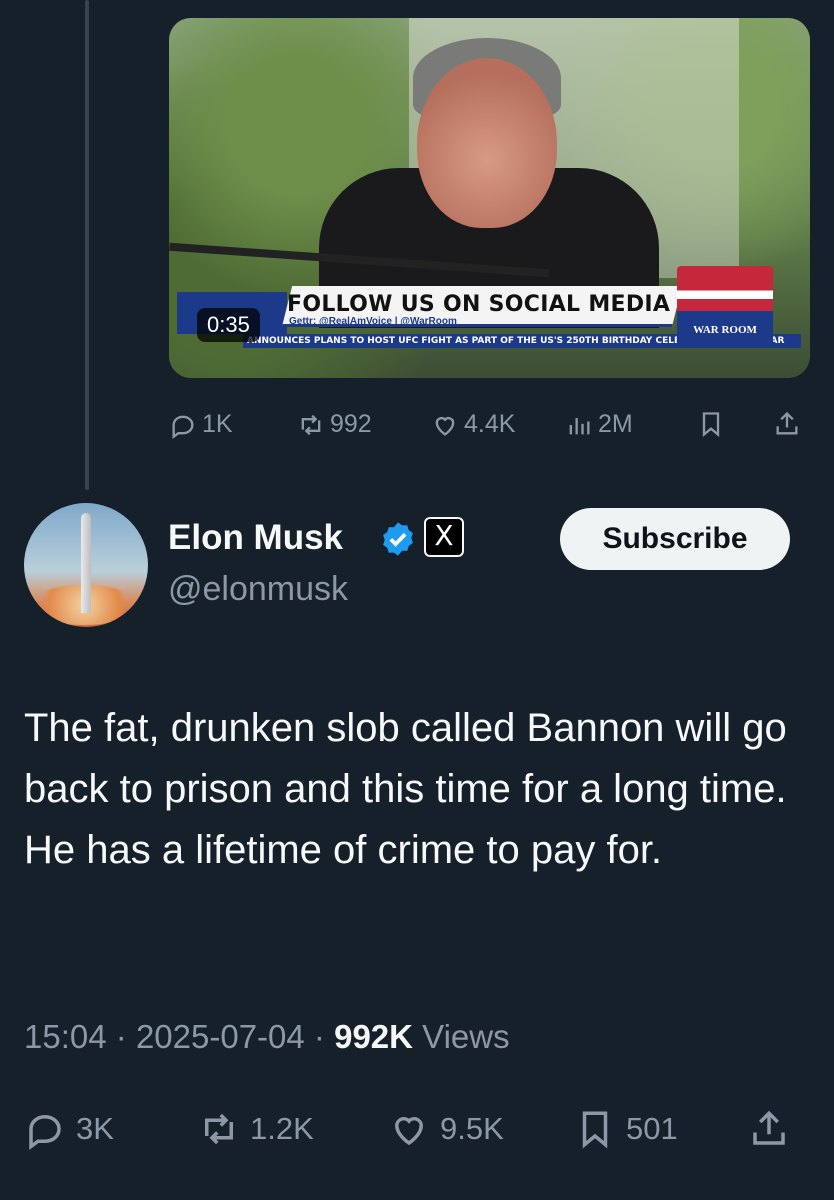 The height and width of the screenshot is (1200, 834). I want to click on quoted-views-button: 2M, so click(599, 424).